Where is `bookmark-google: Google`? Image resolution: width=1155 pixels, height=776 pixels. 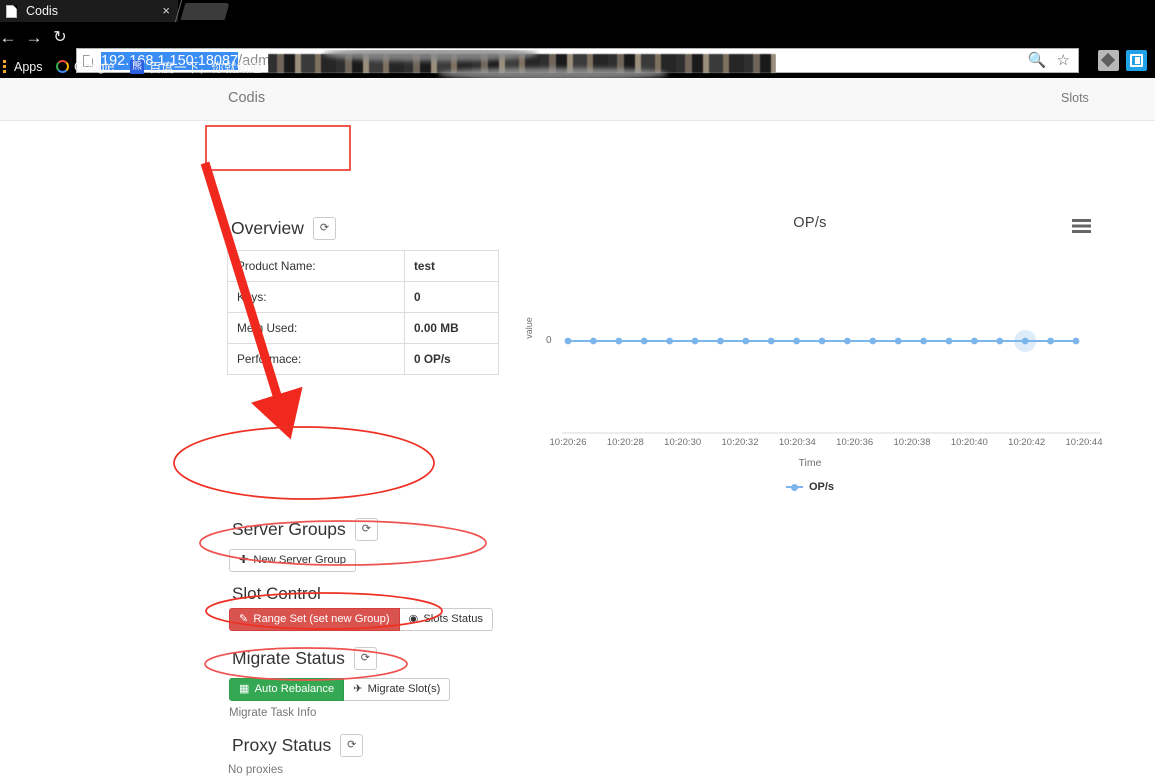
bookmark-google: Google is located at coordinates (85, 66).